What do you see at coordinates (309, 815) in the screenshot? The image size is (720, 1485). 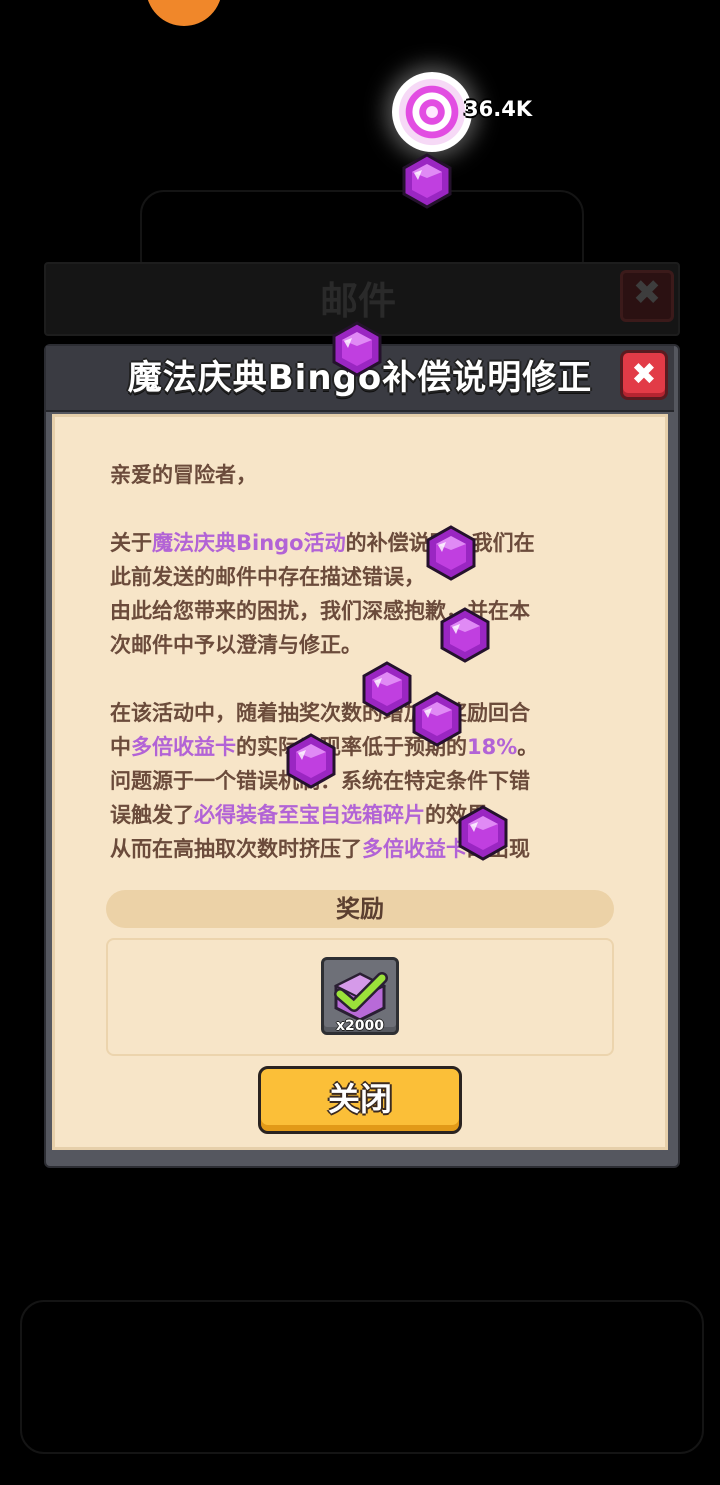 I see `highlight-text: 必得装备至宝自选箱碎片` at bounding box center [309, 815].